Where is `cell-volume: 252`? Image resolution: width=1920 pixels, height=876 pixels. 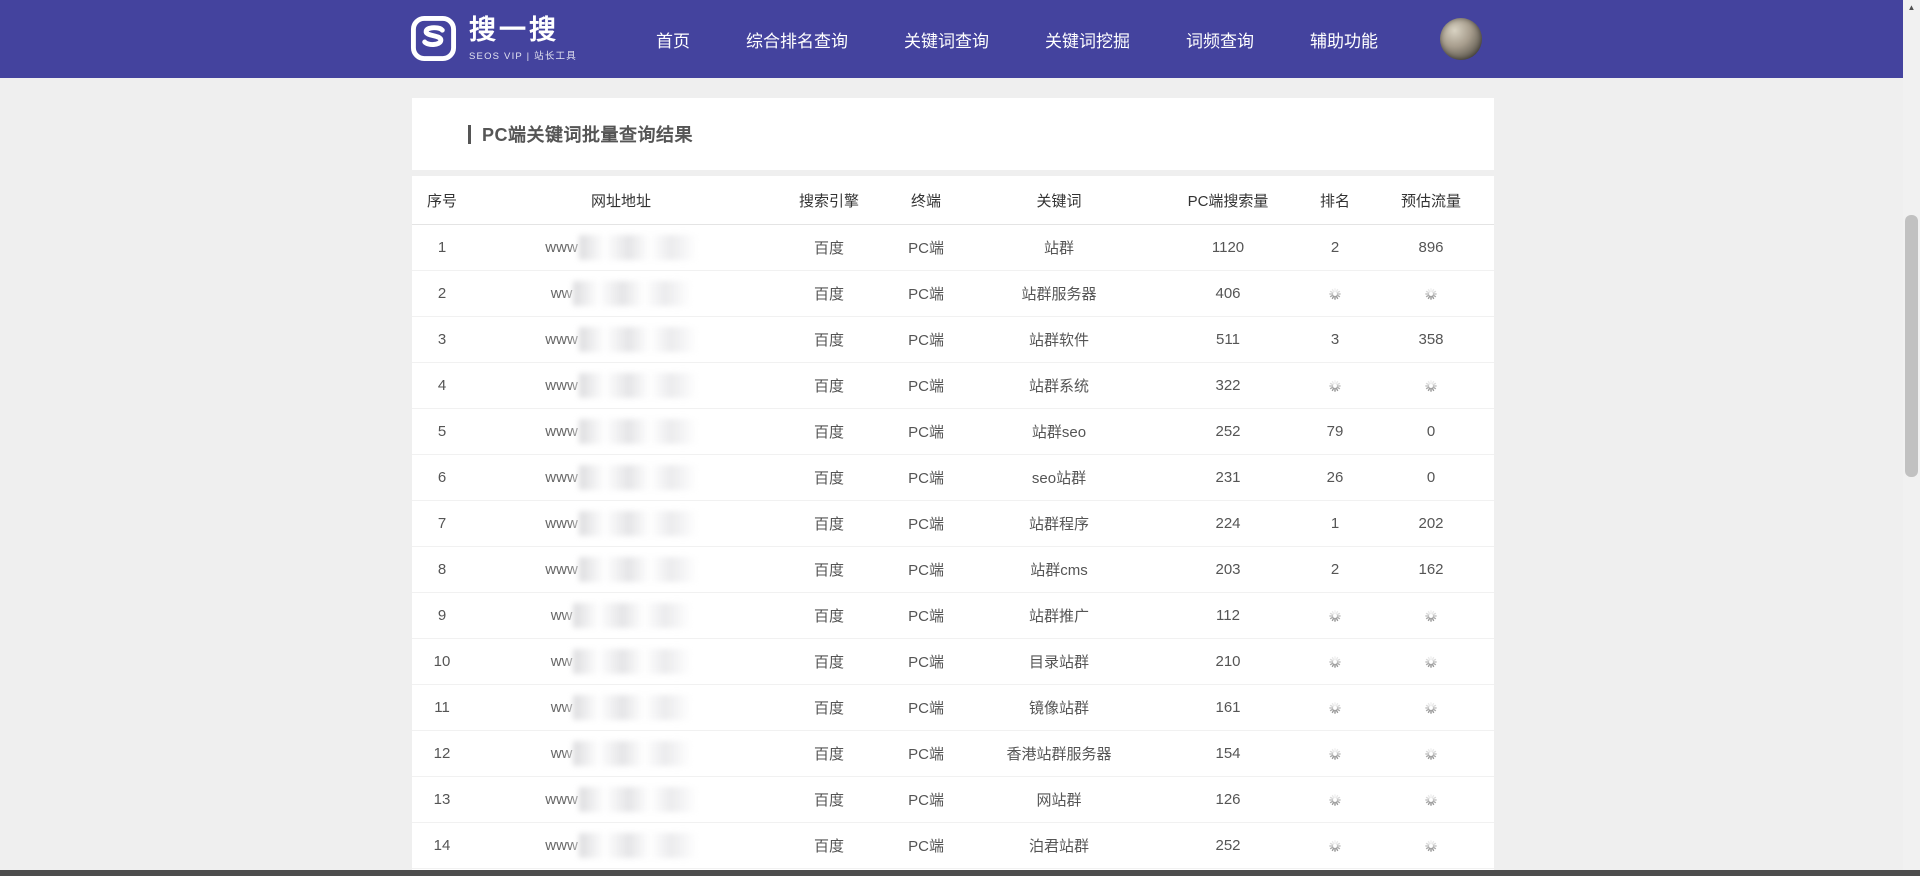 cell-volume: 252 is located at coordinates (1228, 431).